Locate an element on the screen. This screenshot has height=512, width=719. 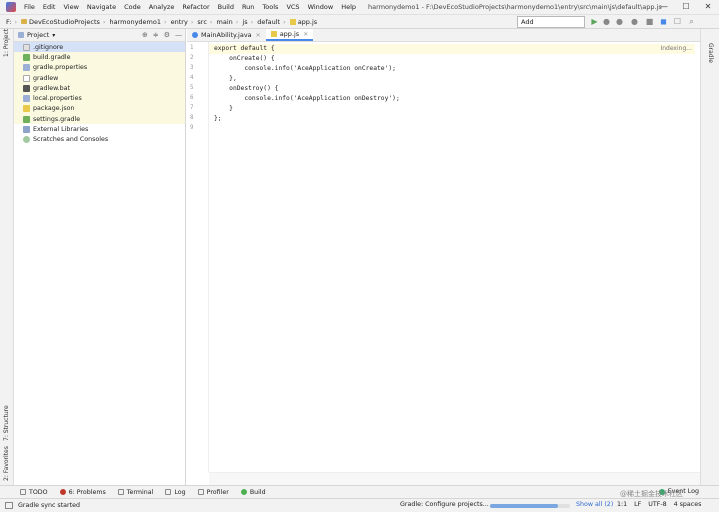
tree-item-label: package.json is located at coordinates (54, 109).